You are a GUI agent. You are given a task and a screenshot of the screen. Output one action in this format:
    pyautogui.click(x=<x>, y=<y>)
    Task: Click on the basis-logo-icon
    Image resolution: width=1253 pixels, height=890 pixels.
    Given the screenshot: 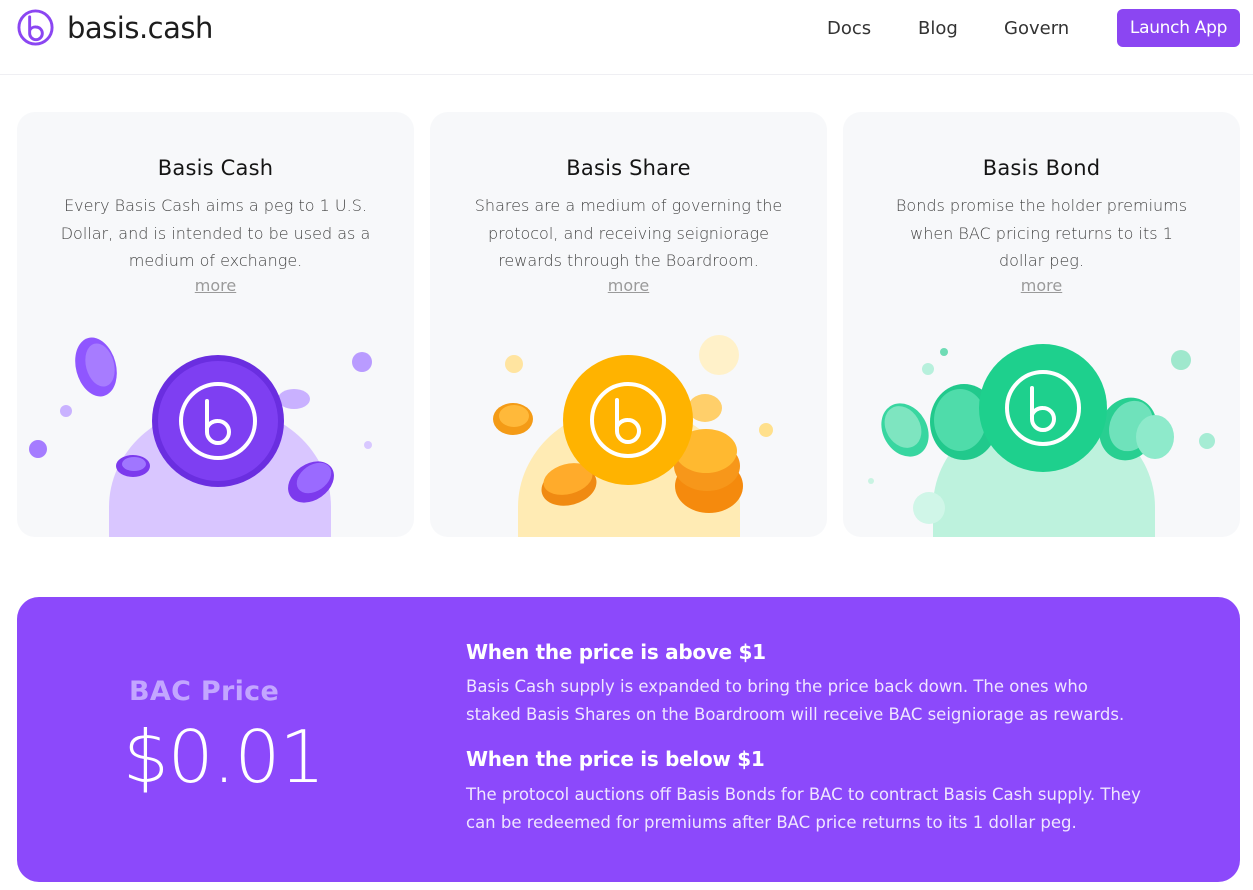 What is the action you would take?
    pyautogui.click(x=35, y=27)
    